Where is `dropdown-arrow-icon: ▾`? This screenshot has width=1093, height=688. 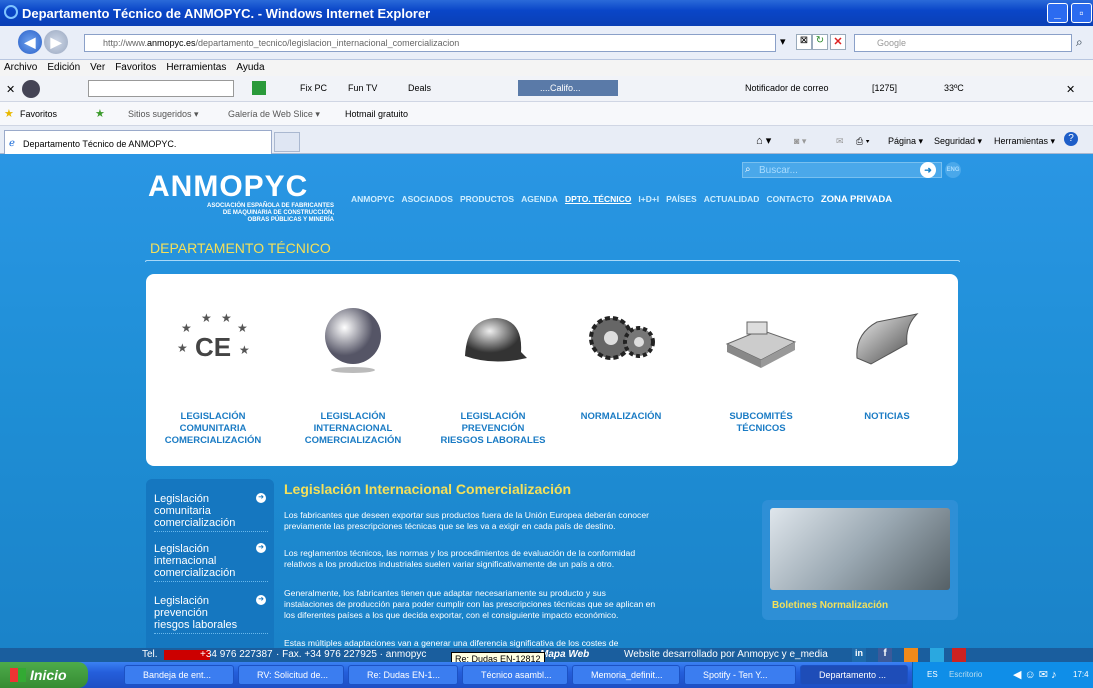
dropdown-arrow-icon: ▾ is located at coordinates (783, 41).